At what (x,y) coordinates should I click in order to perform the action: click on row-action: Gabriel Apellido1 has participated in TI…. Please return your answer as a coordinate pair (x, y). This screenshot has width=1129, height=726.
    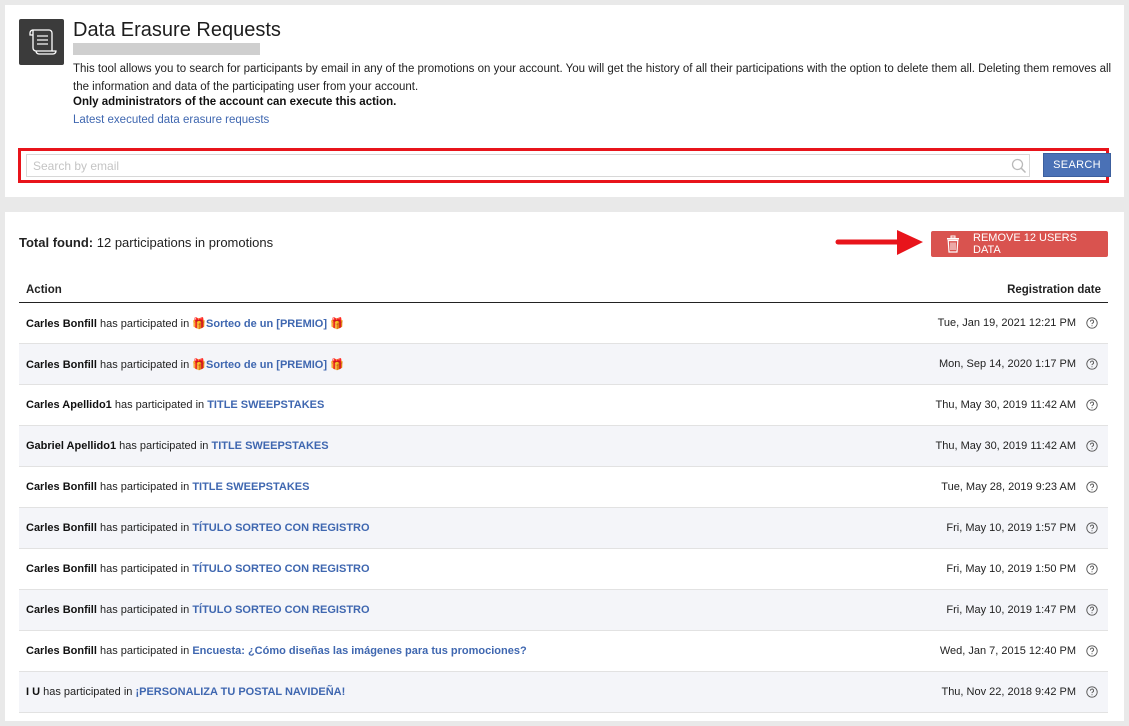
    Looking at the image, I should click on (177, 446).